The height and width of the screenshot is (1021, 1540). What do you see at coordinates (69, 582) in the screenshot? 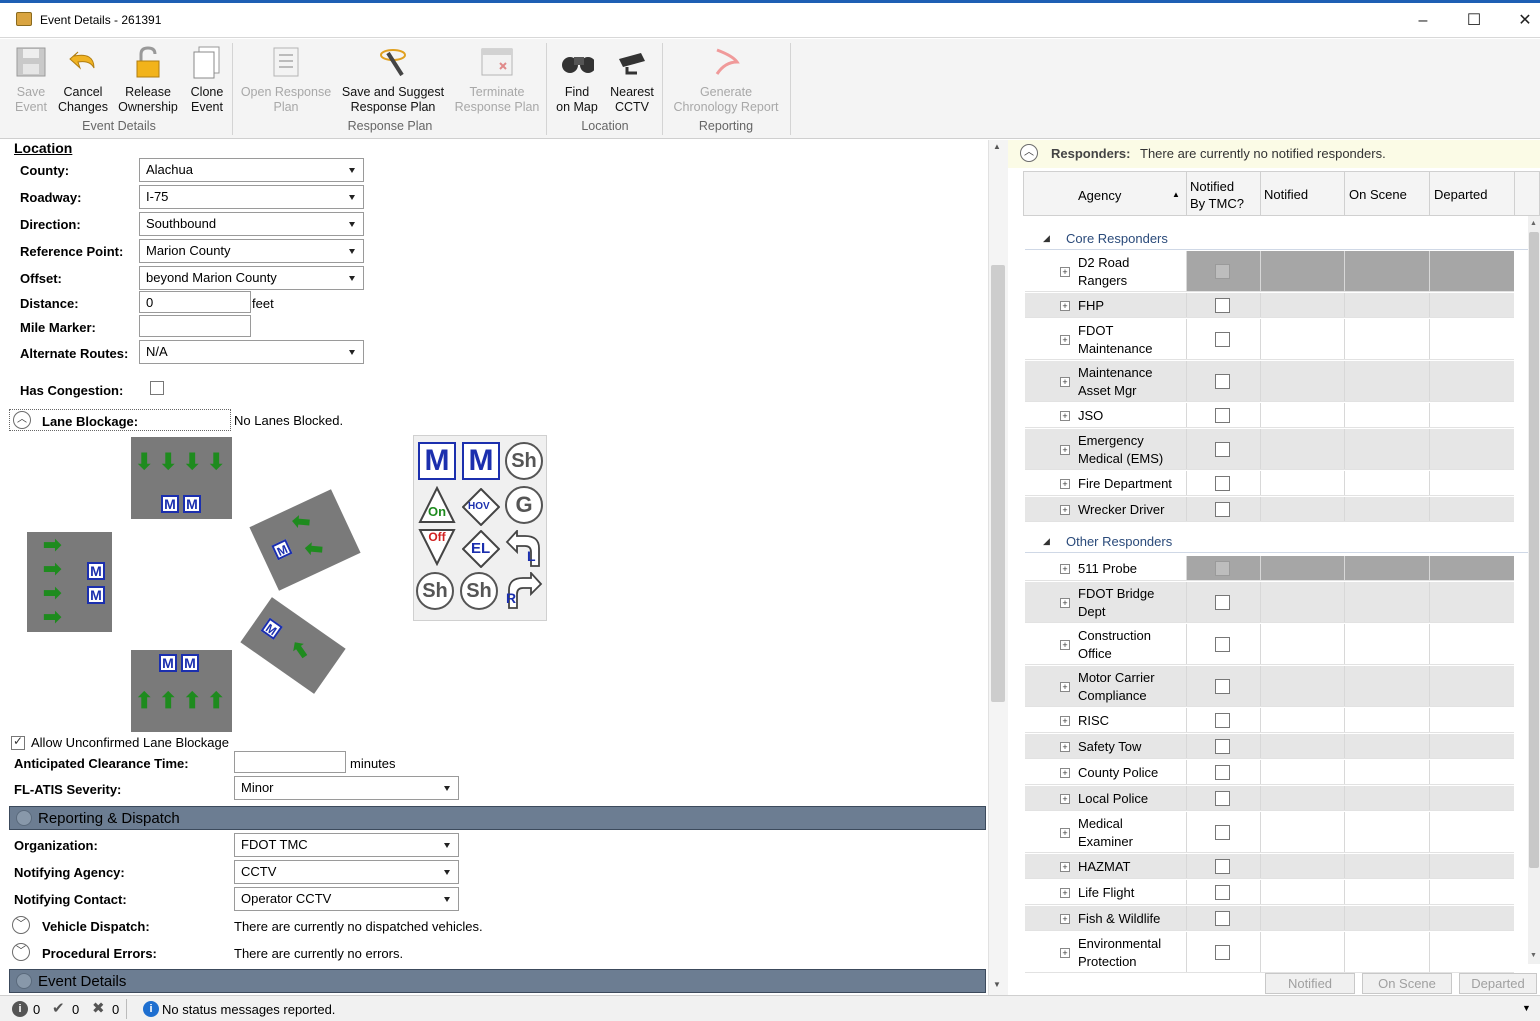
I see `road-eastbound: ➡ ➡ ➡ ➡ M M` at bounding box center [69, 582].